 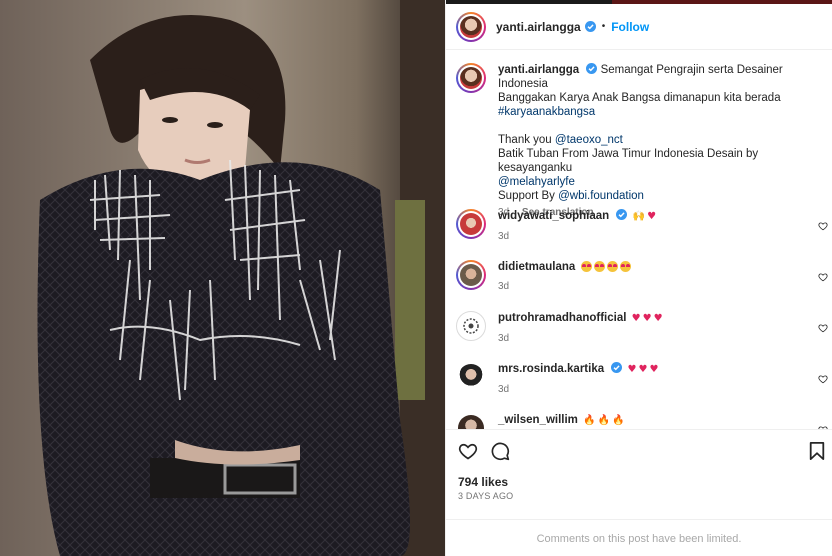 I want to click on author-username: yanti.airlangga, so click(x=538, y=27).